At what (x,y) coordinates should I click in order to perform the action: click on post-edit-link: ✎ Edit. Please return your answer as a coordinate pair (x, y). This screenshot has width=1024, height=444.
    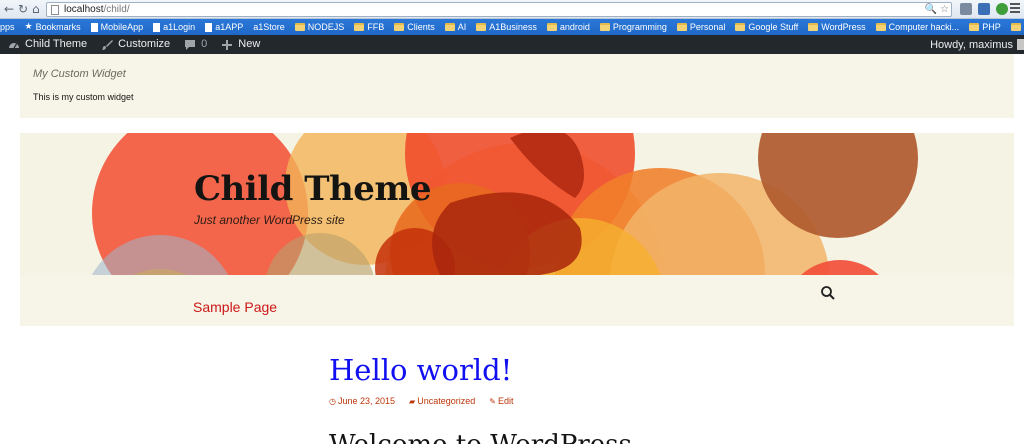
    Looking at the image, I should click on (501, 401).